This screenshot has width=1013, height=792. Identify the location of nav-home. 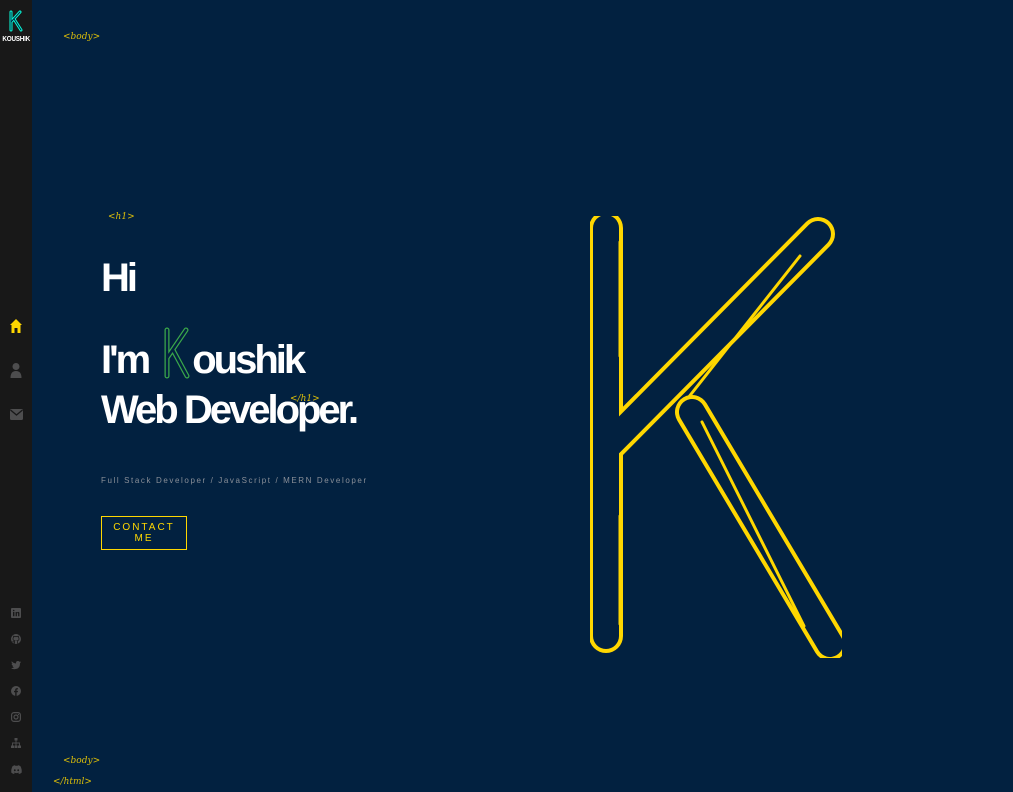
(16, 326).